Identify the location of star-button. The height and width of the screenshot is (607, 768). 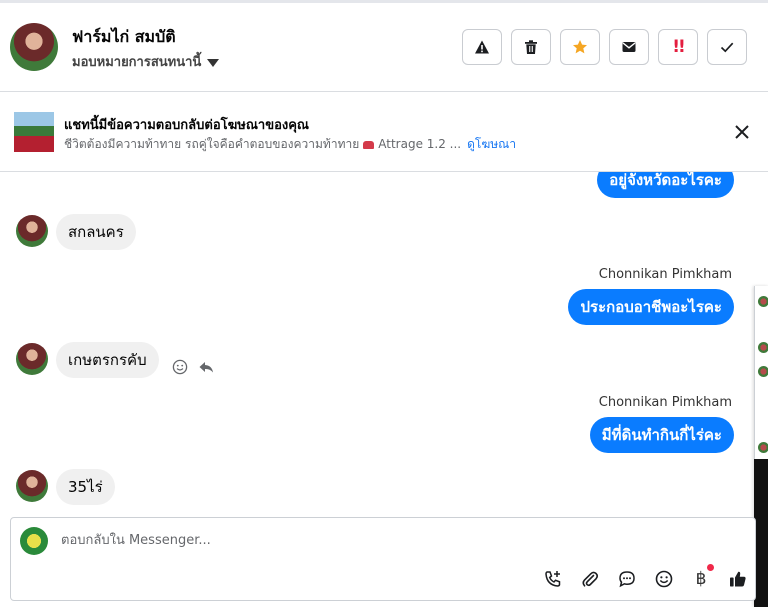
(580, 47).